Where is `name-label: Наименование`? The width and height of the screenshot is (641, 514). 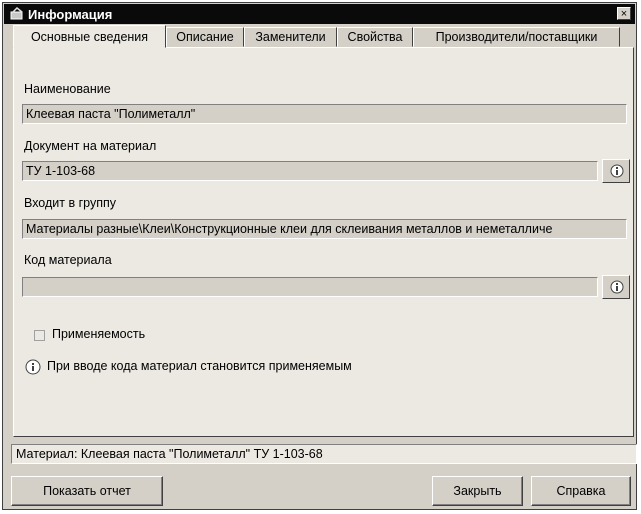
name-label: Наименование is located at coordinates (67, 89).